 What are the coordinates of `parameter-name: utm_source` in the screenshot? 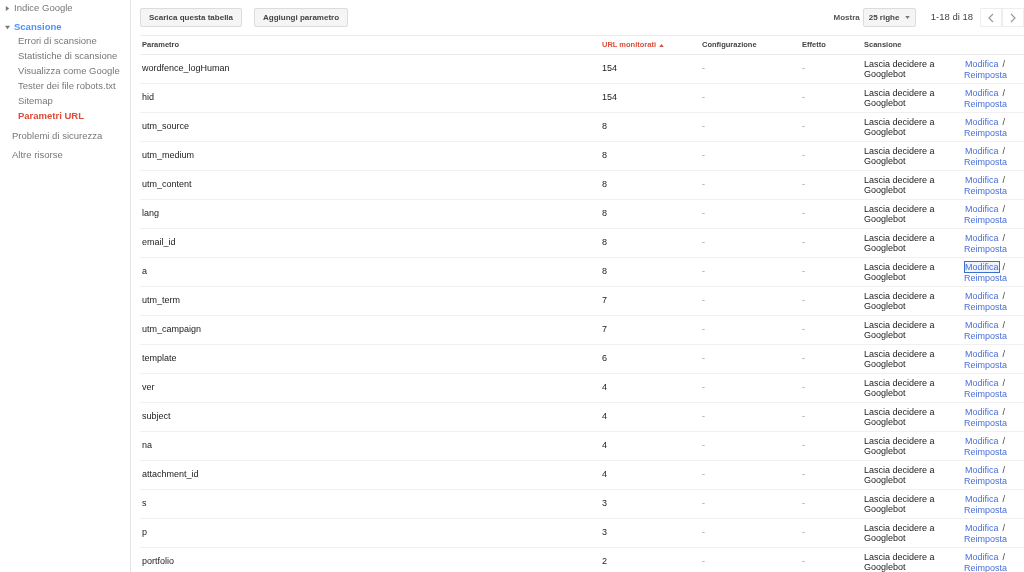 It's located at (166, 126).